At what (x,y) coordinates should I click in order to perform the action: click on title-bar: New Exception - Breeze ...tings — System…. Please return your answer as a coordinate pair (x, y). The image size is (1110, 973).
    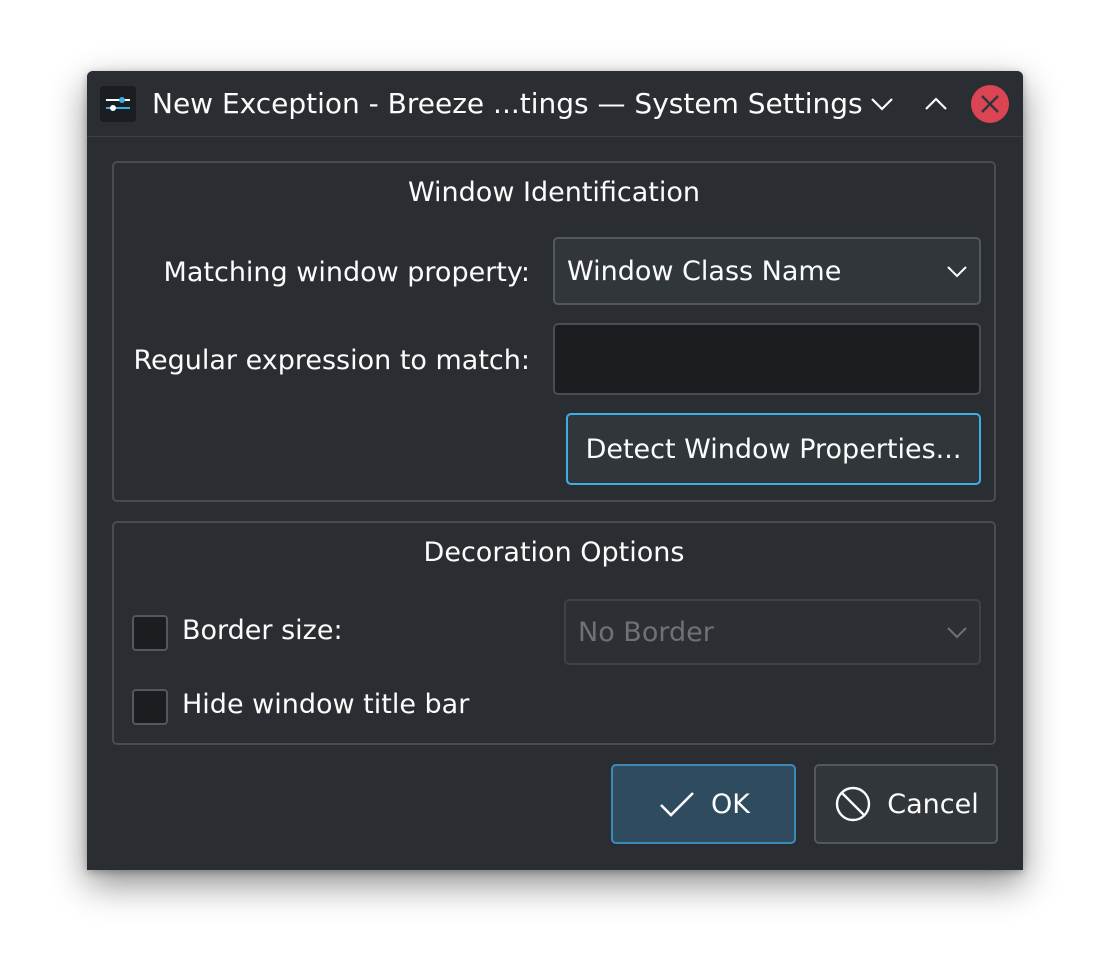
    Looking at the image, I should click on (555, 104).